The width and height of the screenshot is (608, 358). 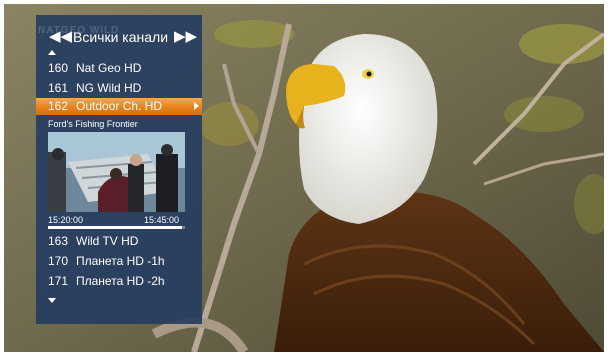 I want to click on panel-header: NATGEO WILD ◀◀ Всички канали ▶▶, so click(x=119, y=38).